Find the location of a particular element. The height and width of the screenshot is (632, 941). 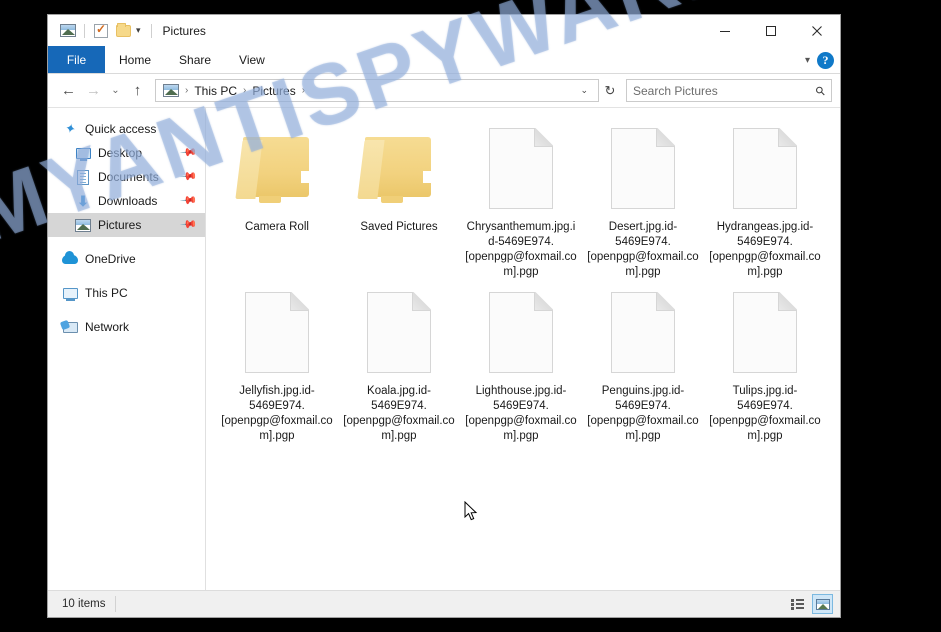

help-icon: ? is located at coordinates (825, 60).